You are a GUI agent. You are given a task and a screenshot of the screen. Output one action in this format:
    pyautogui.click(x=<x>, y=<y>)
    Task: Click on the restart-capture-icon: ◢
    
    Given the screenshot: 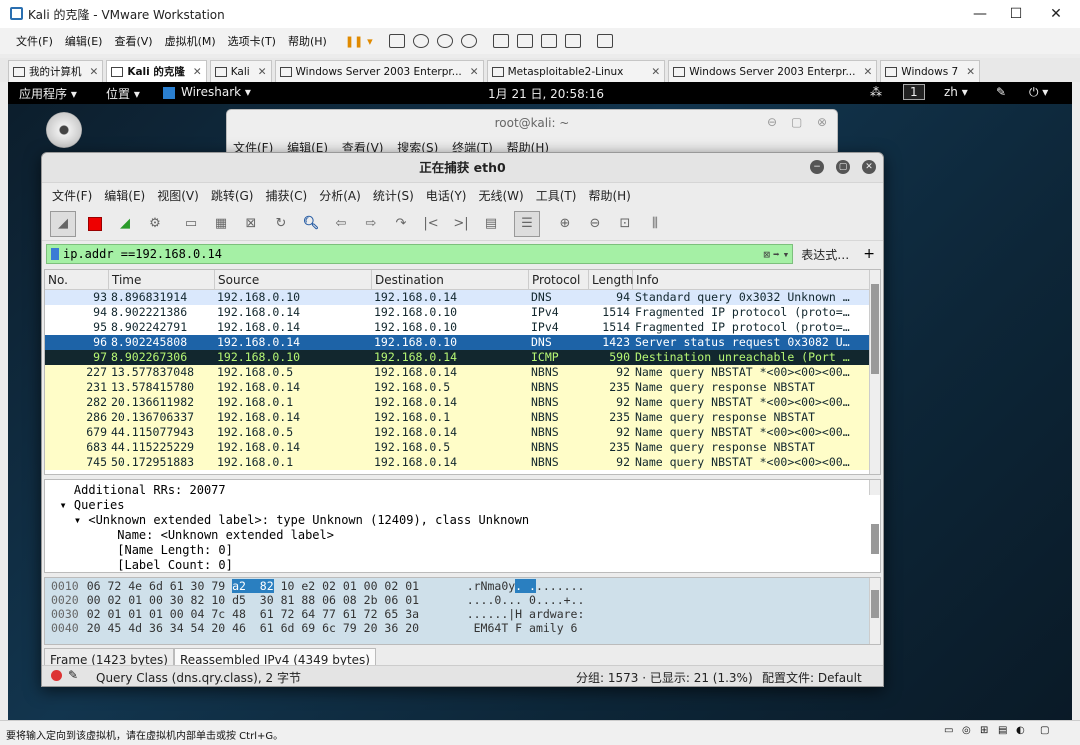 What is the action you would take?
    pyautogui.click(x=125, y=224)
    